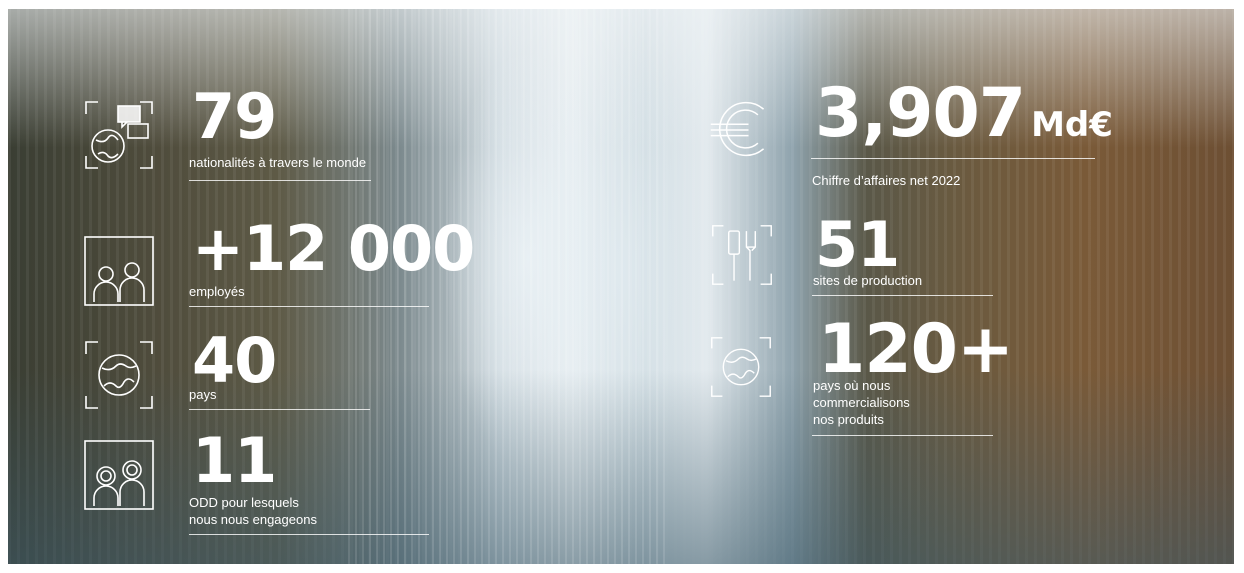 This screenshot has height=573, width=1244. Describe the element at coordinates (119, 135) in the screenshot. I see `globe-chat-icon` at that location.